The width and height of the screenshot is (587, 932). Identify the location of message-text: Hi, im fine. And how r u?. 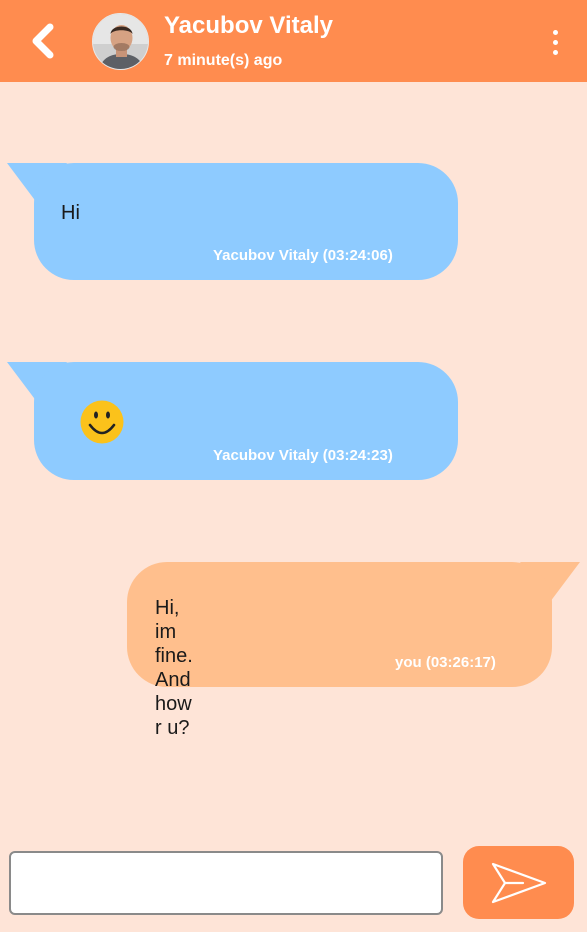
(174, 668).